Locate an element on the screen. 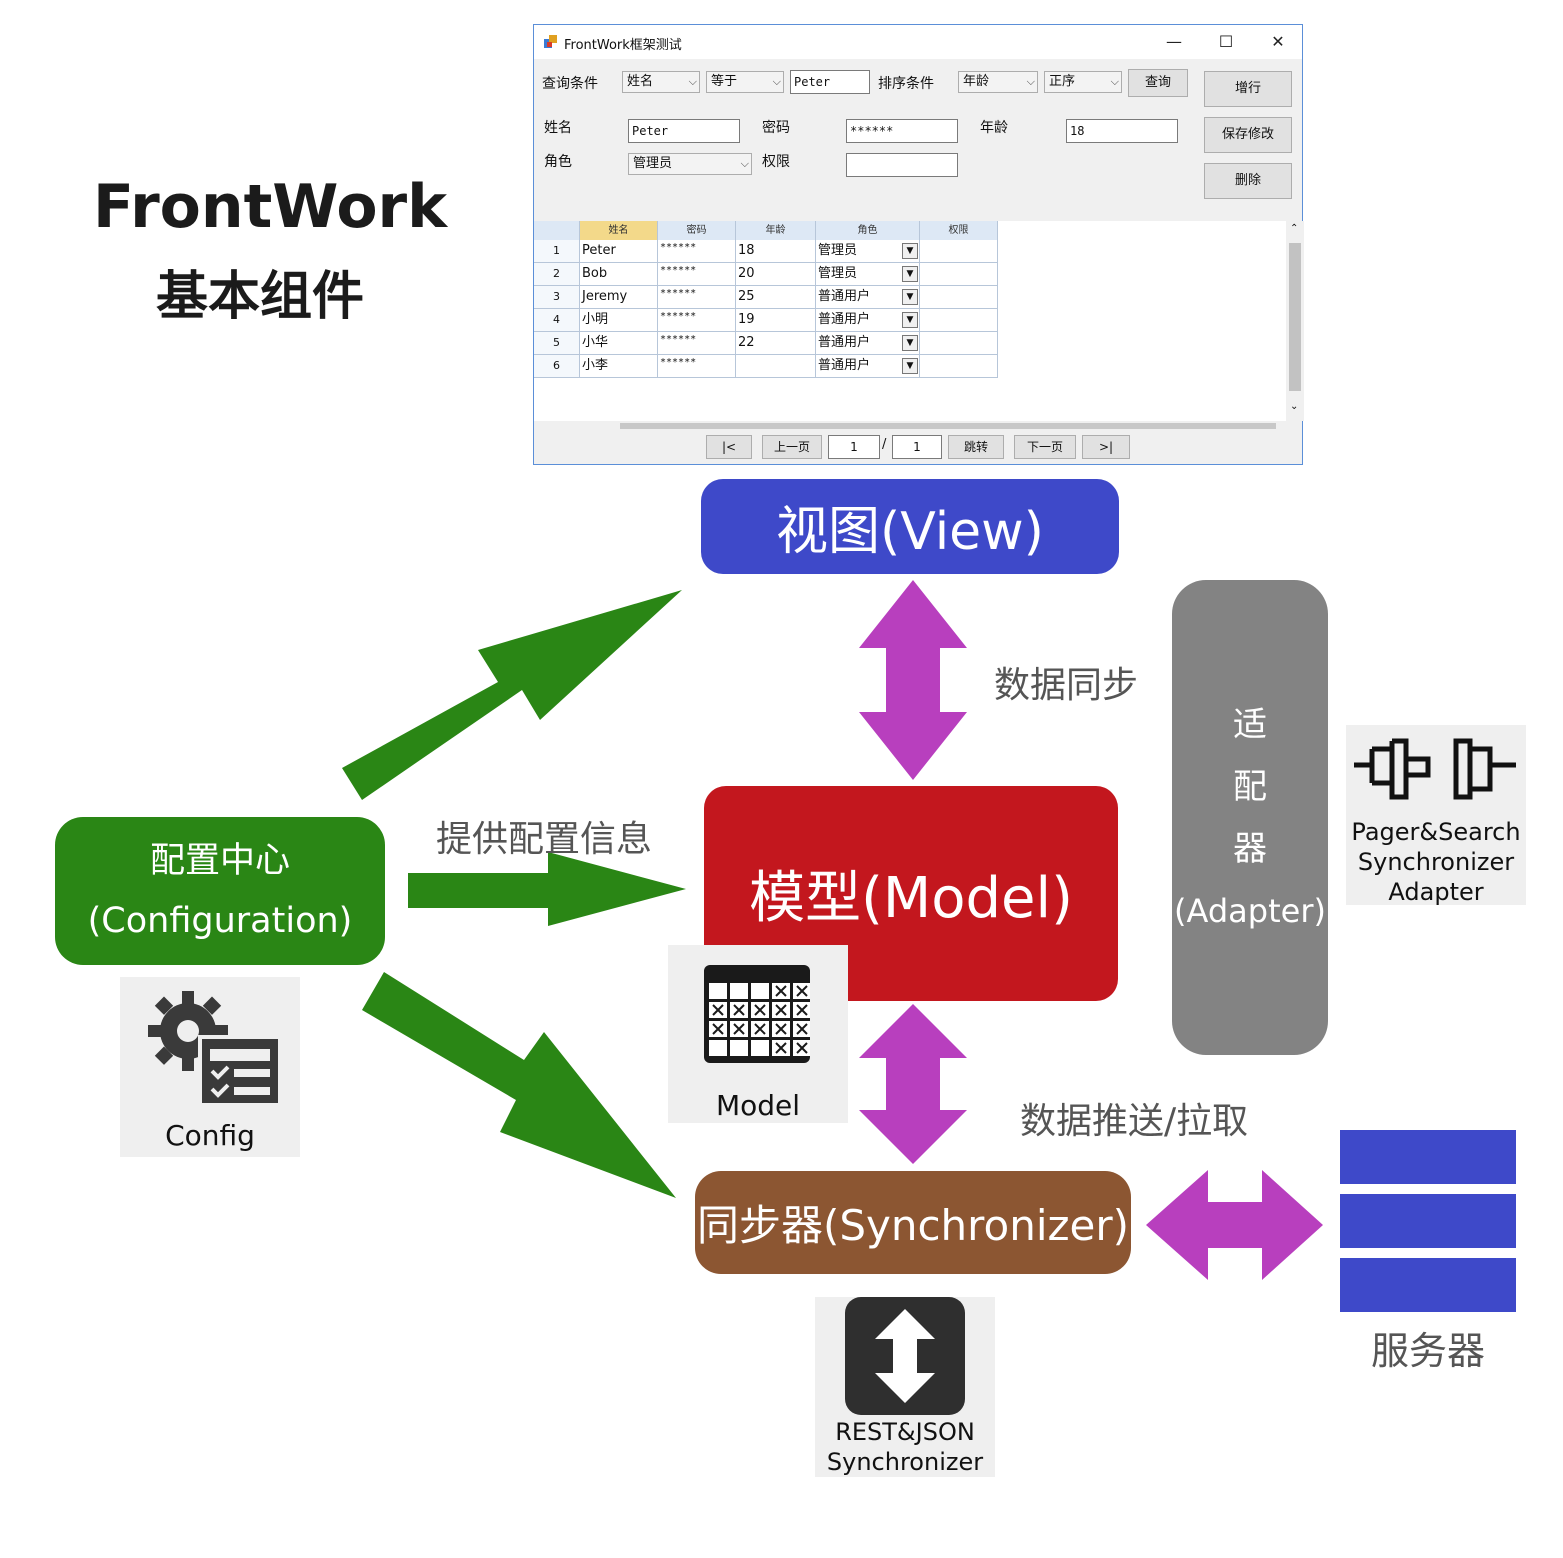  grid-header-role: 角色 is located at coordinates (868, 230).